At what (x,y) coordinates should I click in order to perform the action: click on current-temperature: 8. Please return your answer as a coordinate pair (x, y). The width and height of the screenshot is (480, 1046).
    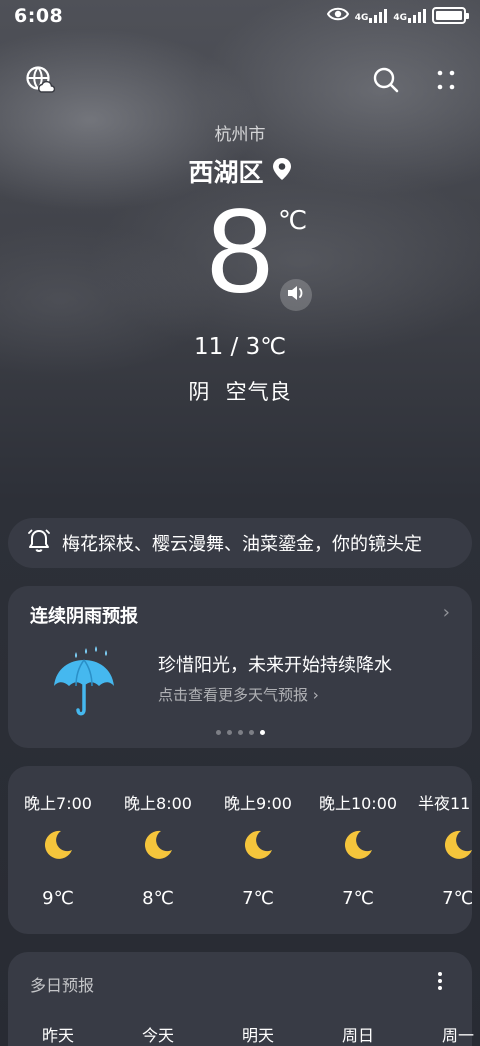
    Looking at the image, I should click on (240, 251).